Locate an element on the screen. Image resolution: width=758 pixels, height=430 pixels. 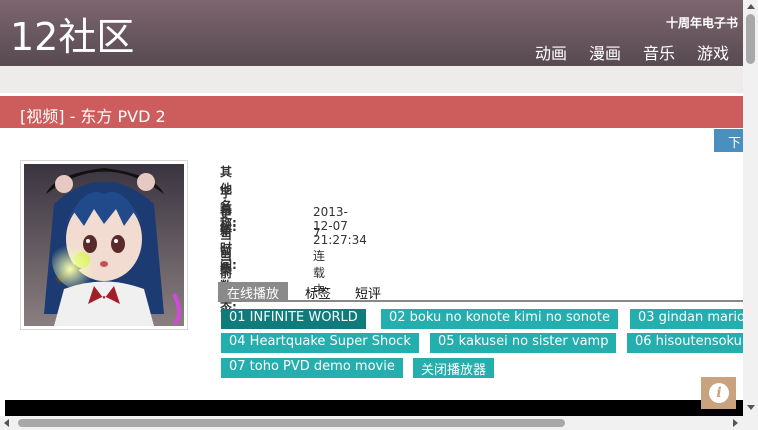
cover-illustration is located at coordinates (104, 245).